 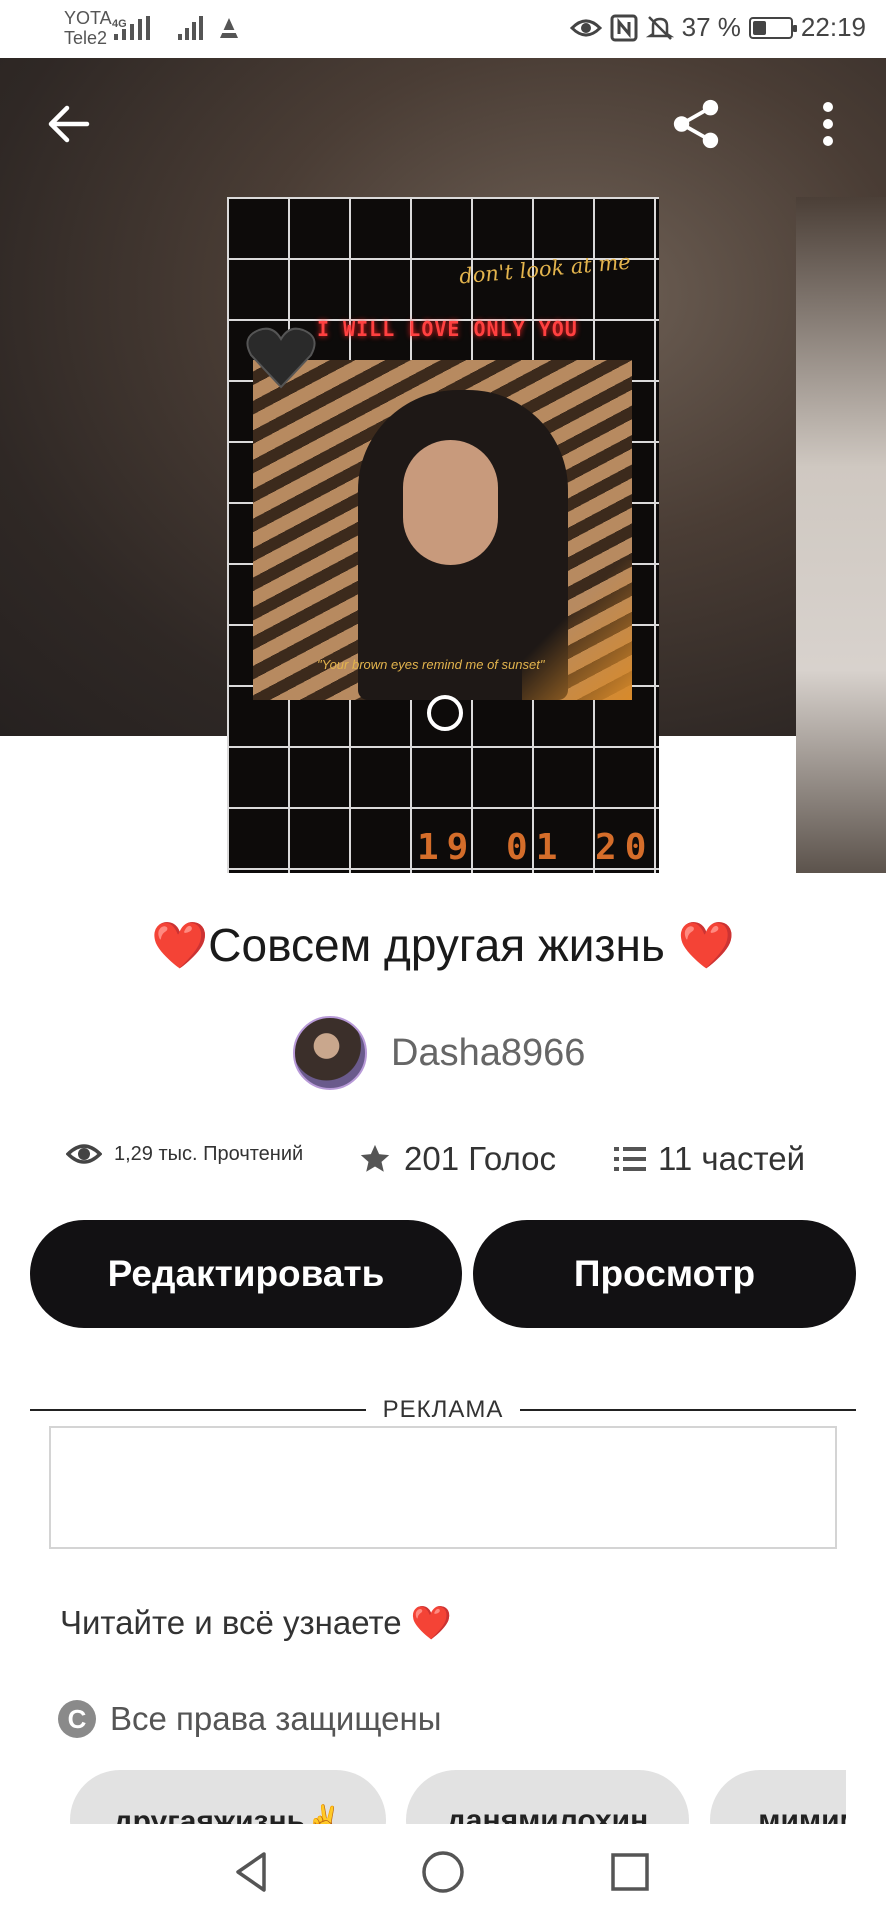 I want to click on tag-chip: данямилохин, so click(x=547, y=1797).